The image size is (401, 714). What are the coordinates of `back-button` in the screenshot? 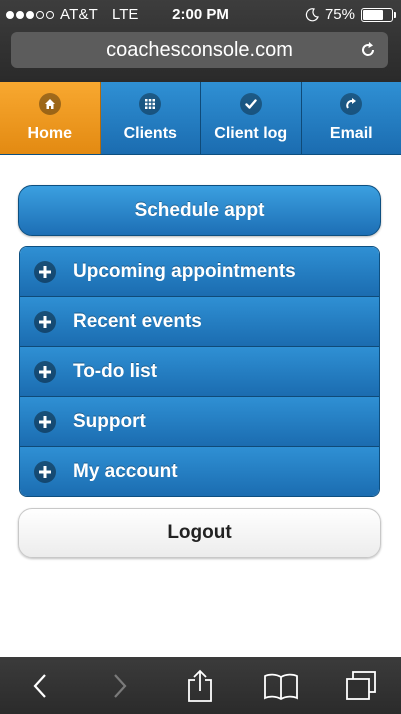 It's located at (40, 686).